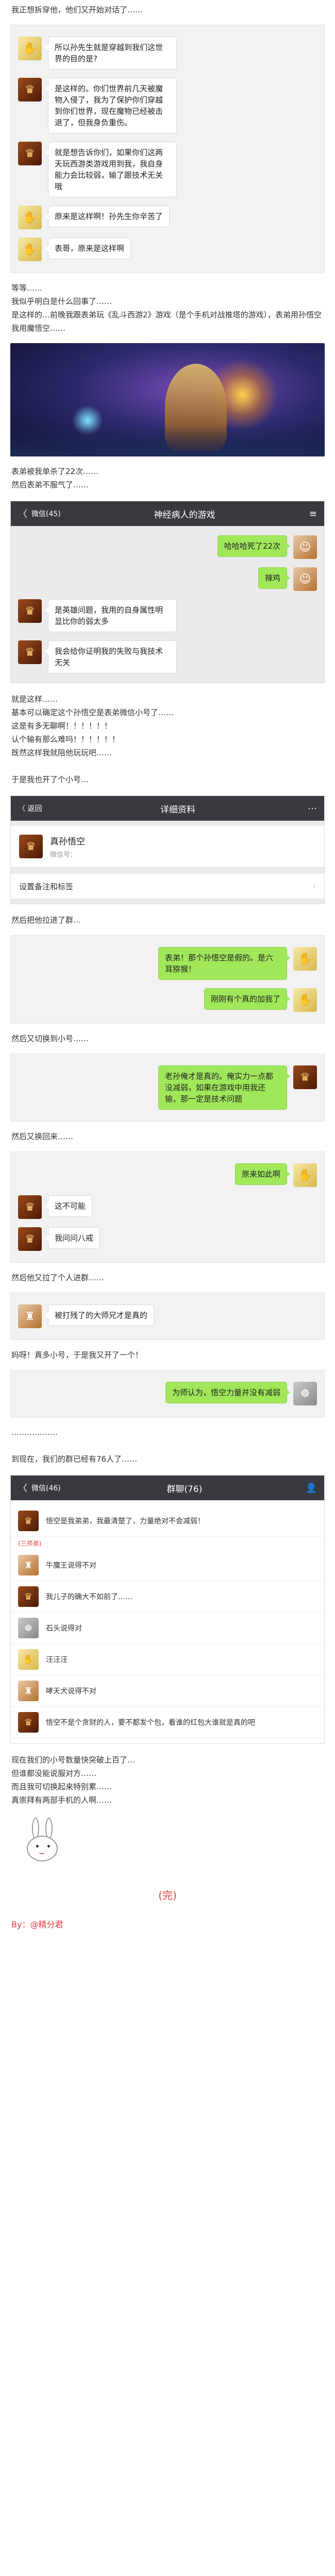 This screenshot has width=335, height=2576. What do you see at coordinates (87, 248) in the screenshot?
I see `message-bubble: 表哥，原来是这样啊` at bounding box center [87, 248].